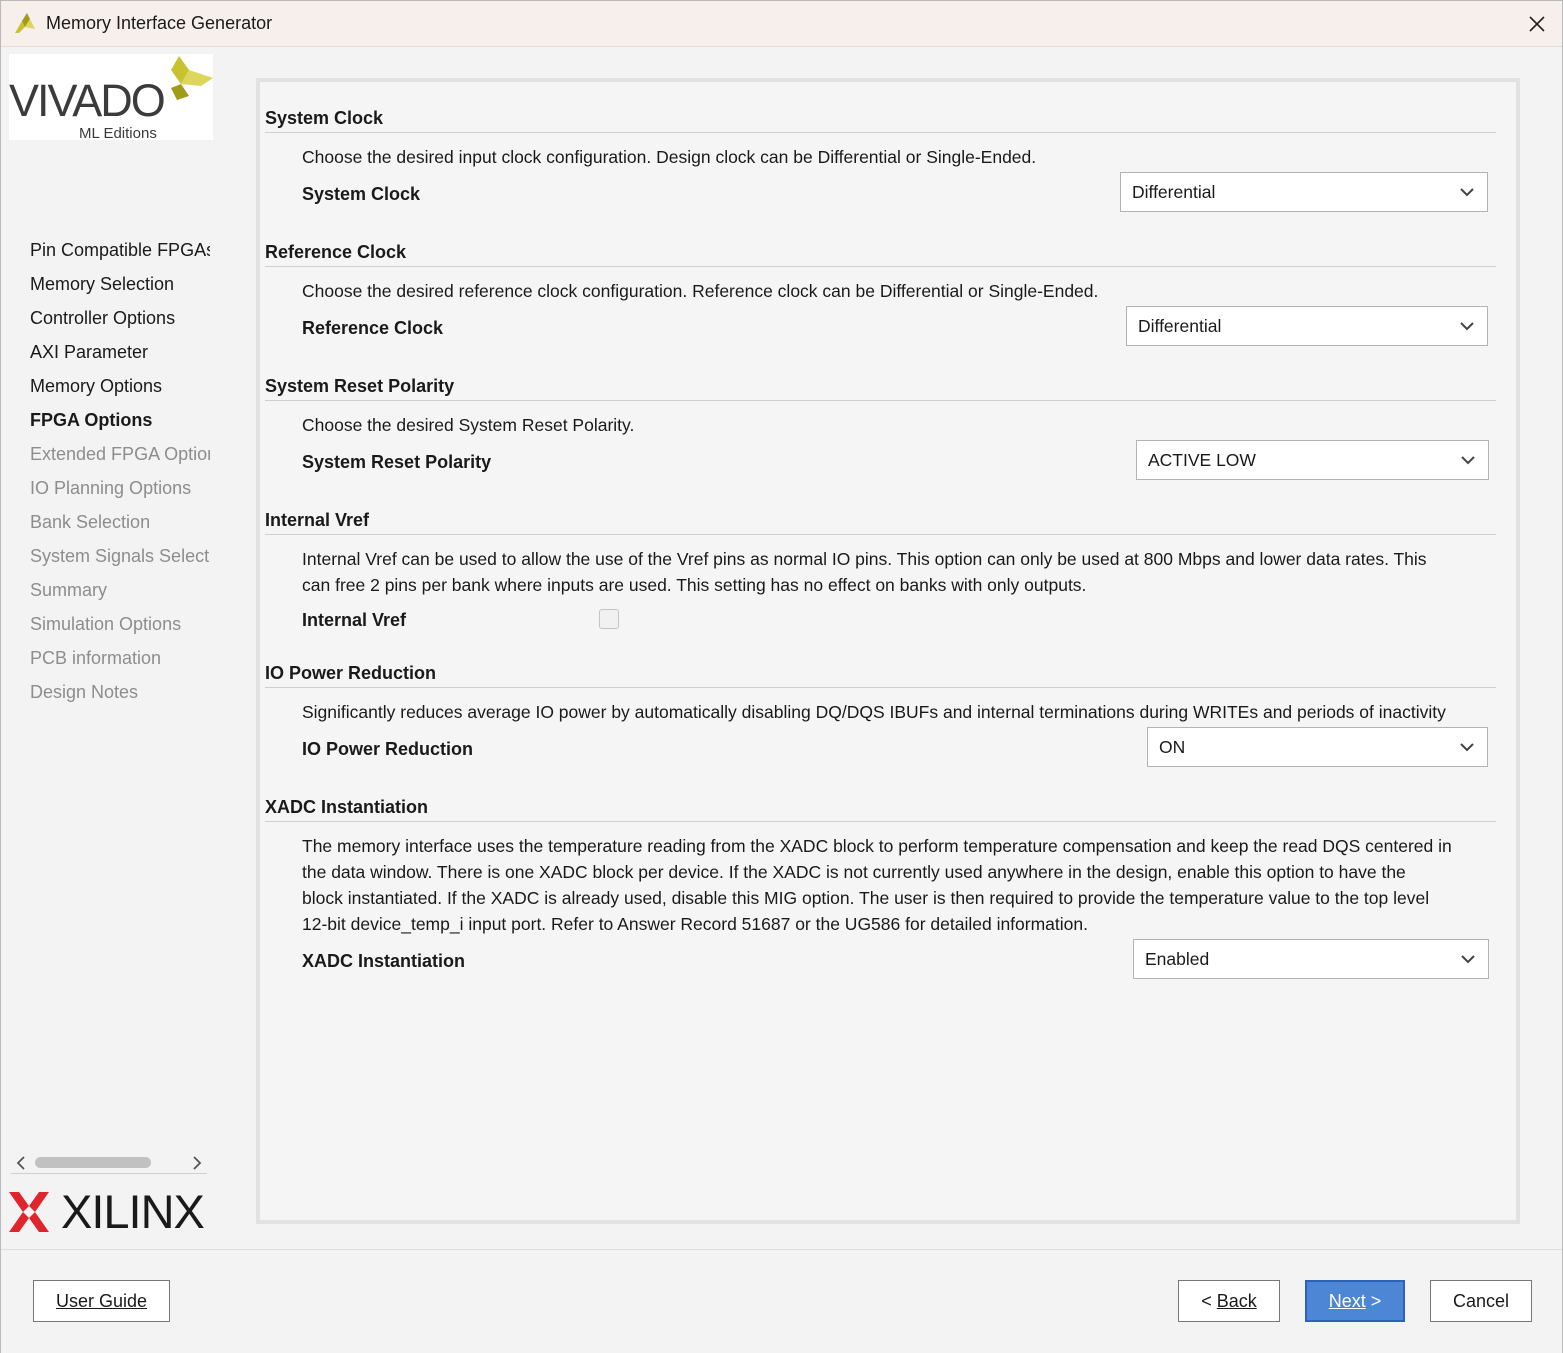 The height and width of the screenshot is (1353, 1563). What do you see at coordinates (84, 692) in the screenshot?
I see `sidebar-item-design-notes: Design Notes` at bounding box center [84, 692].